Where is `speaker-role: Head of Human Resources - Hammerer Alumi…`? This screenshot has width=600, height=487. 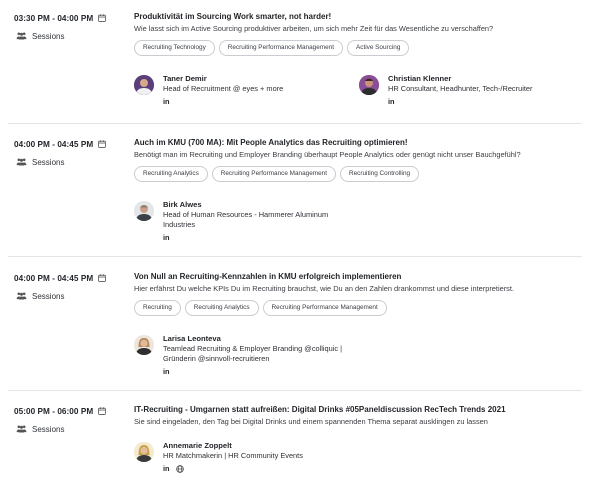 speaker-role: Head of Human Resources - Hammerer Alumi… is located at coordinates (246, 214).